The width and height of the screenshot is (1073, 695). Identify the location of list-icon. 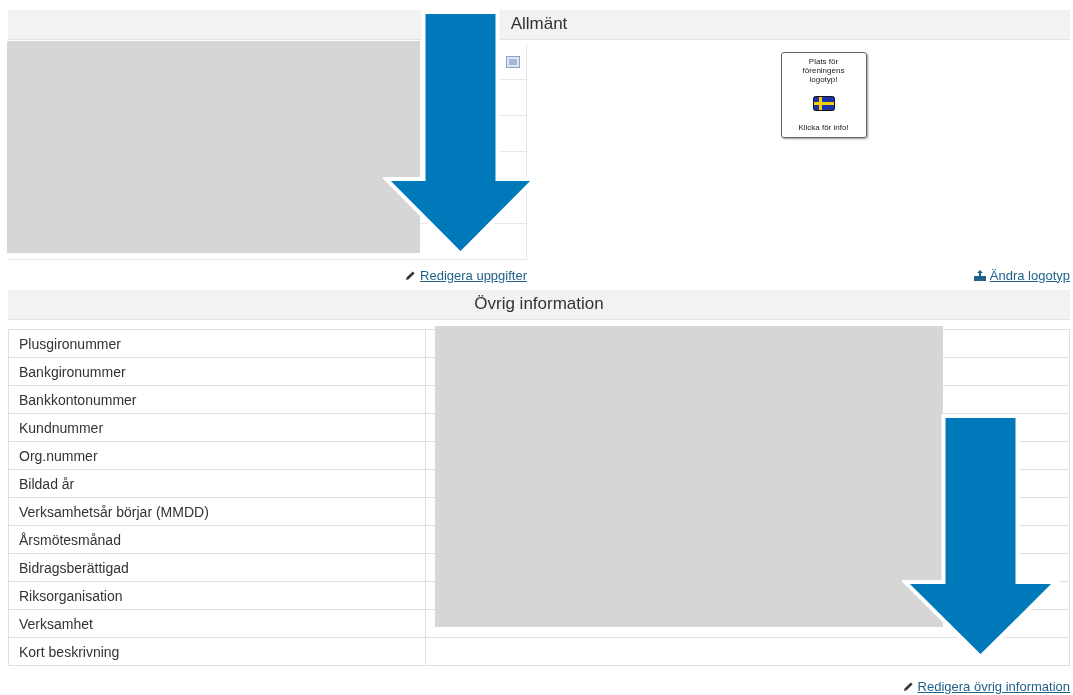
(513, 61).